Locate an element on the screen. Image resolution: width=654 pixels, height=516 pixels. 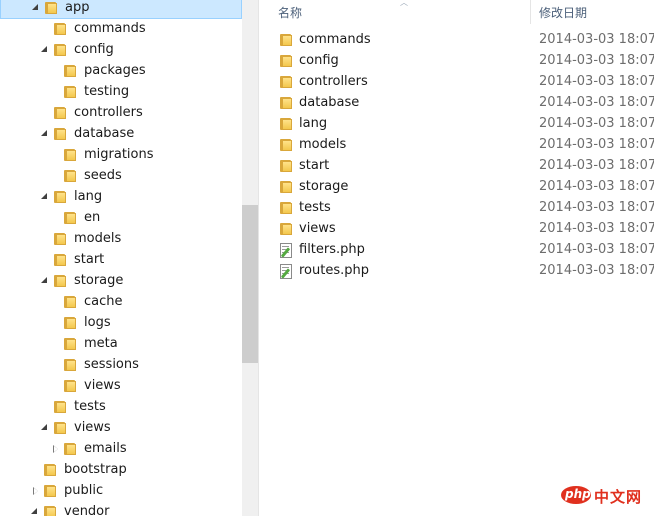
nav-tree-item: controllers is located at coordinates (121, 113).